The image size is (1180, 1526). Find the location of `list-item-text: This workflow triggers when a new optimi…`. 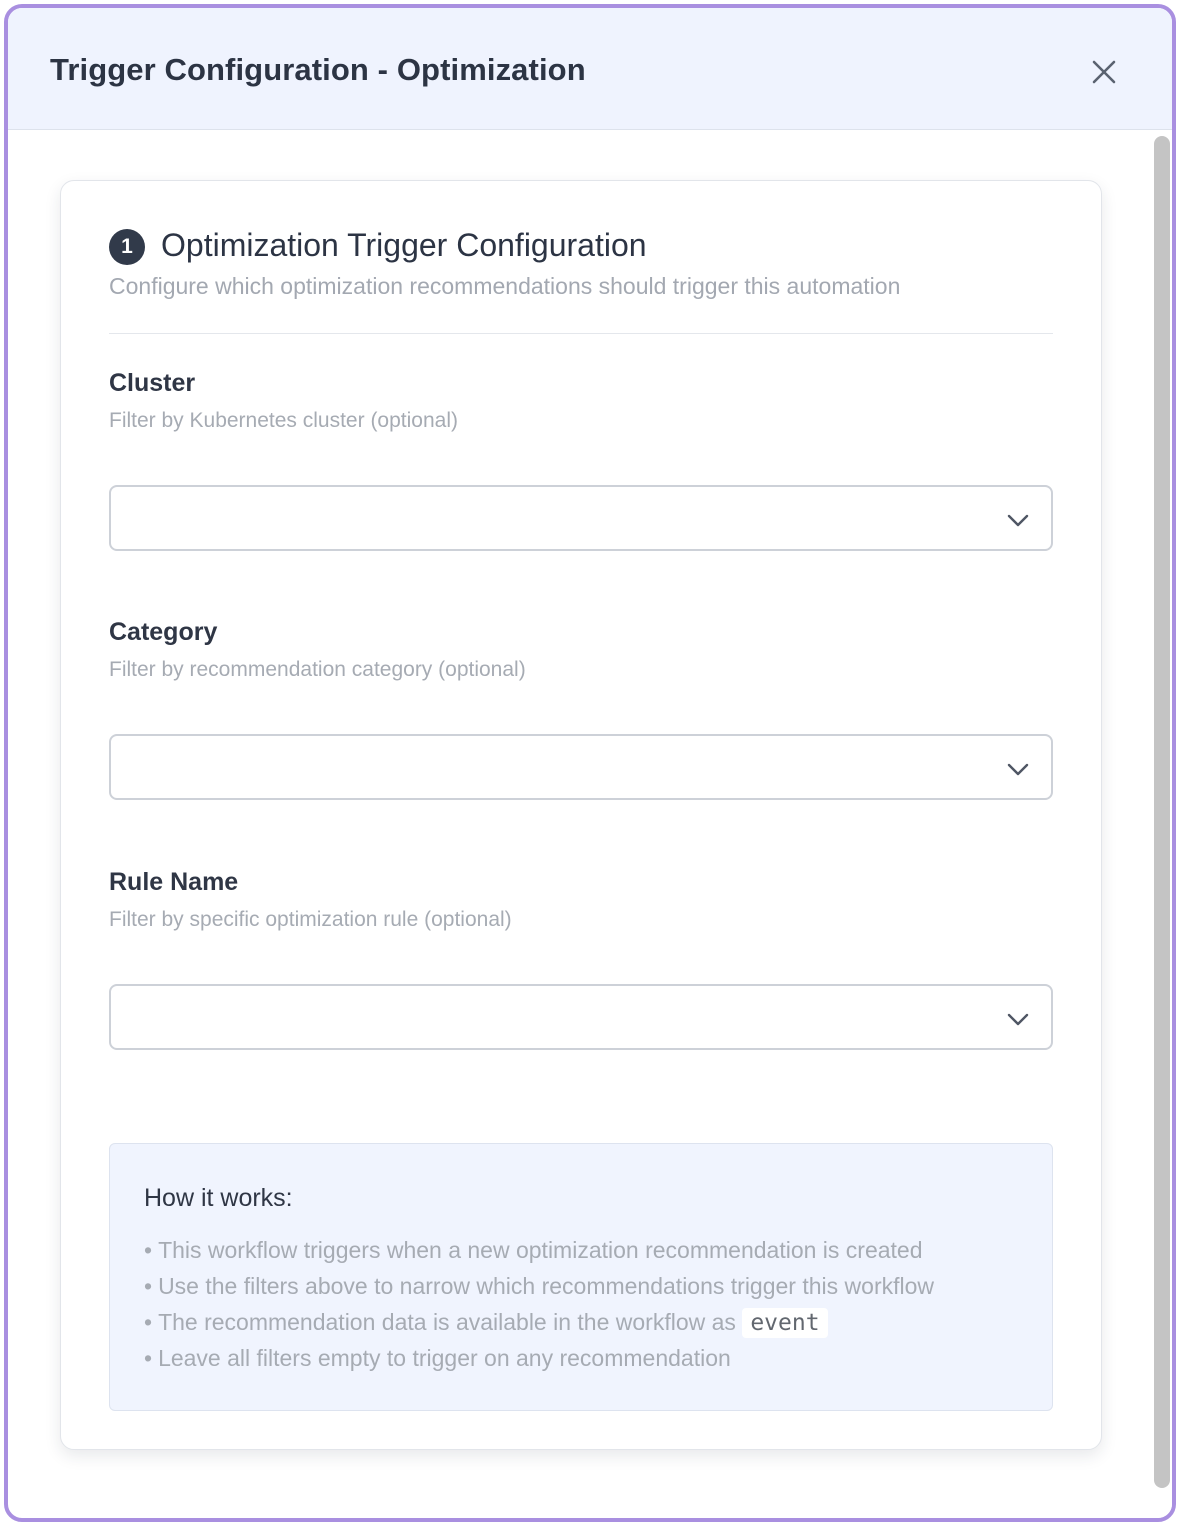

list-item-text: This workflow triggers when a new optimi… is located at coordinates (540, 1250).